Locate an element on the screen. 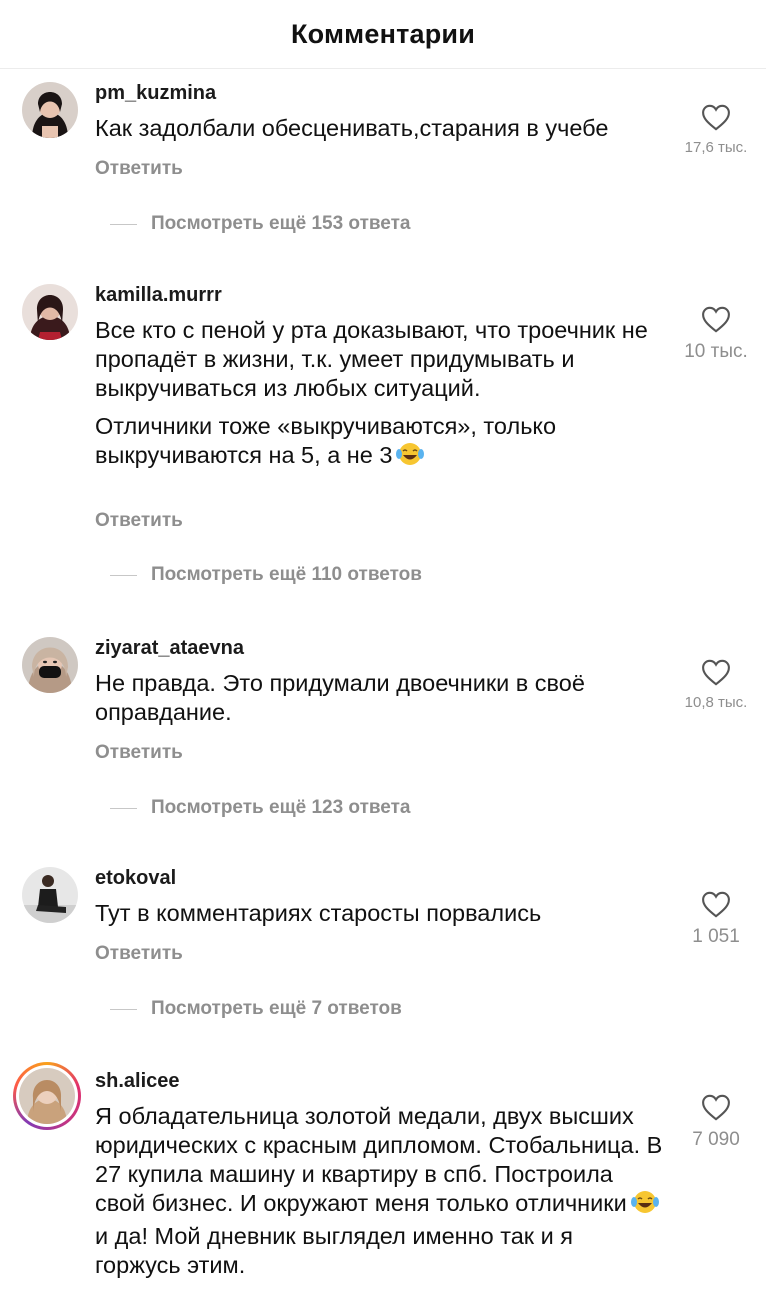  like-count: 7 090 is located at coordinates (716, 1139).